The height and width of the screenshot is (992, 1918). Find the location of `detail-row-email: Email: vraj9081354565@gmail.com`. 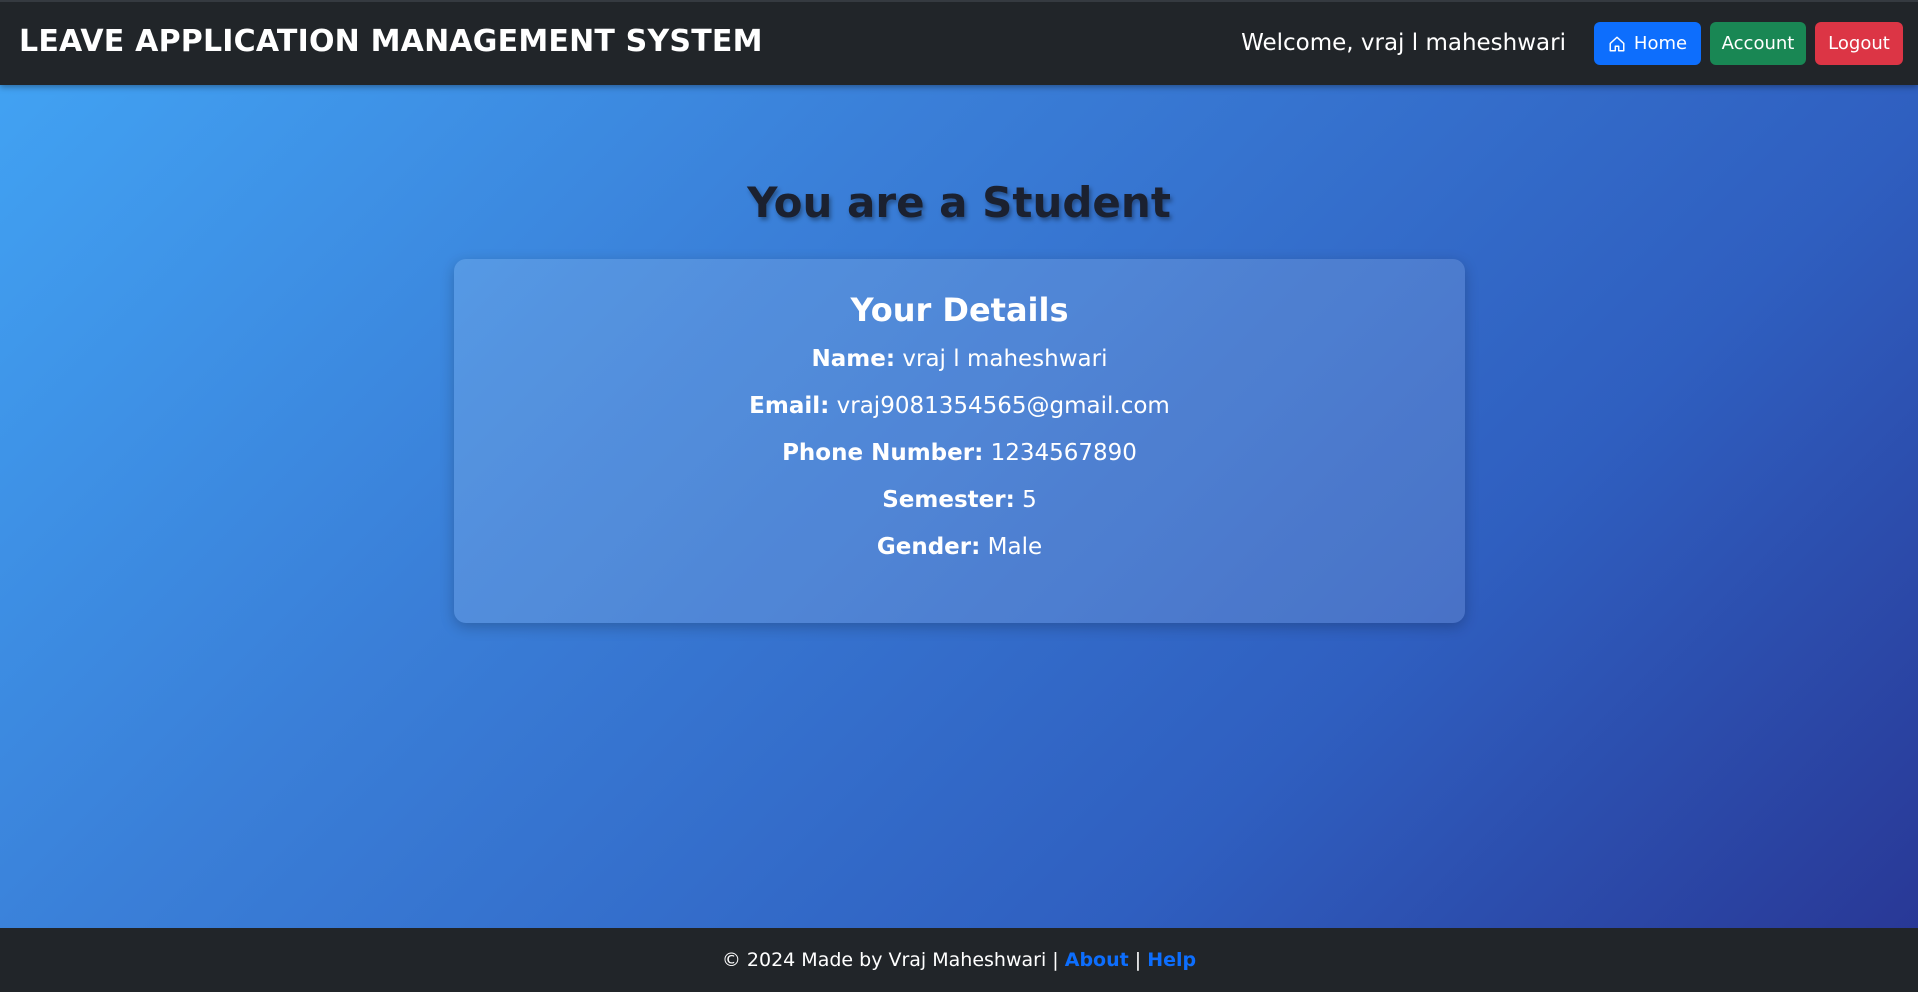

detail-row-email: Email: vraj9081354565@gmail.com is located at coordinates (959, 406).